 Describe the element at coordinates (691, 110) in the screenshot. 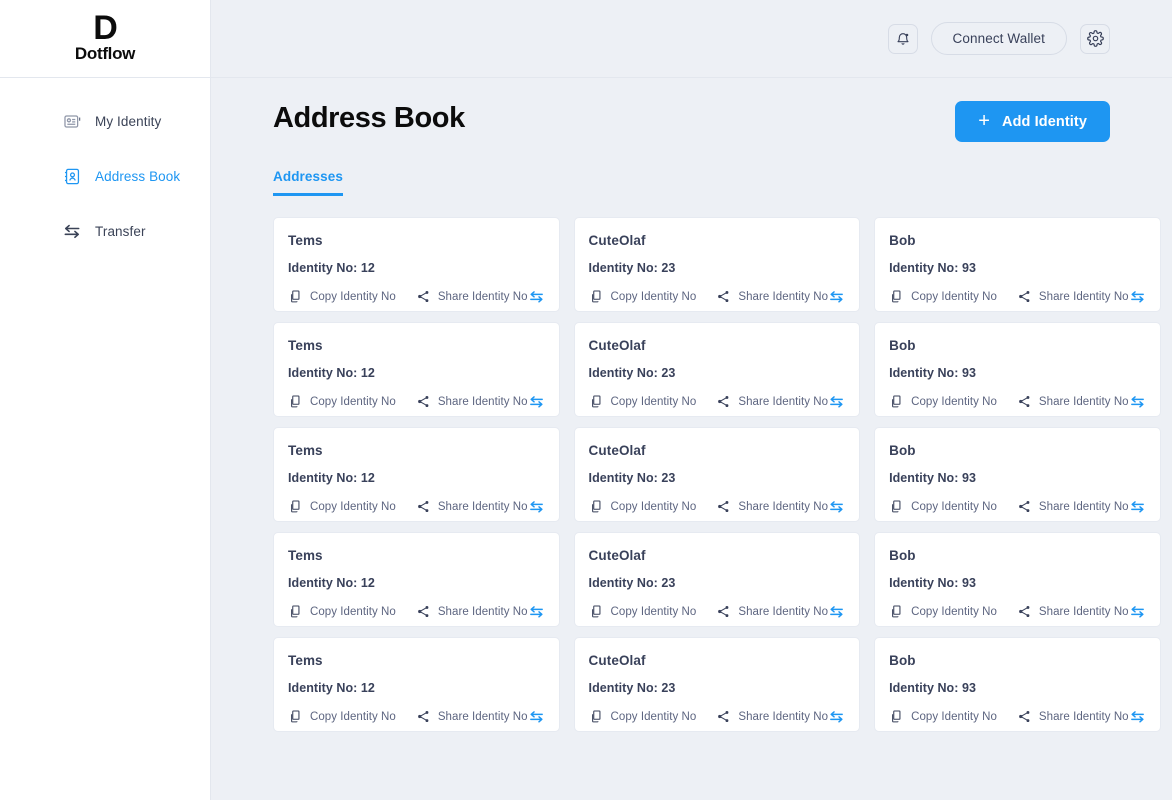

I see `page-header: Address Book + Add Identity` at that location.